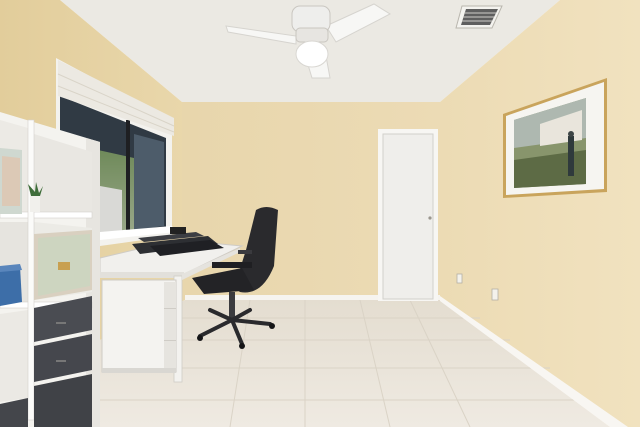 The width and height of the screenshot is (640, 427). I want to click on storage-box-blue, so click(11, 285).